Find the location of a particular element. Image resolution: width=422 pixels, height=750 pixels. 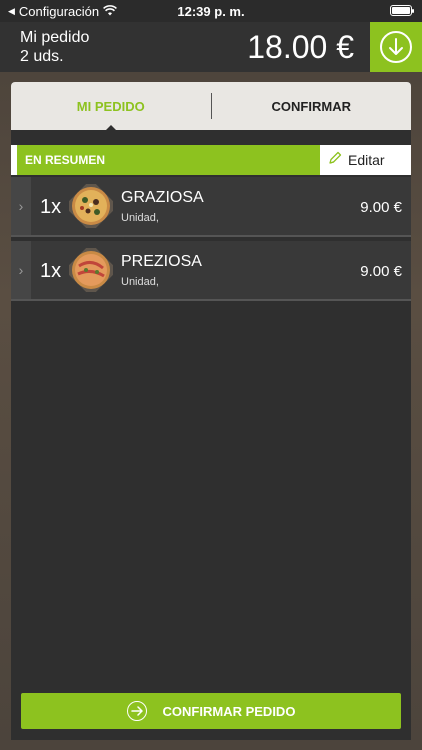

order-title: Mi pedido is located at coordinates (55, 37).